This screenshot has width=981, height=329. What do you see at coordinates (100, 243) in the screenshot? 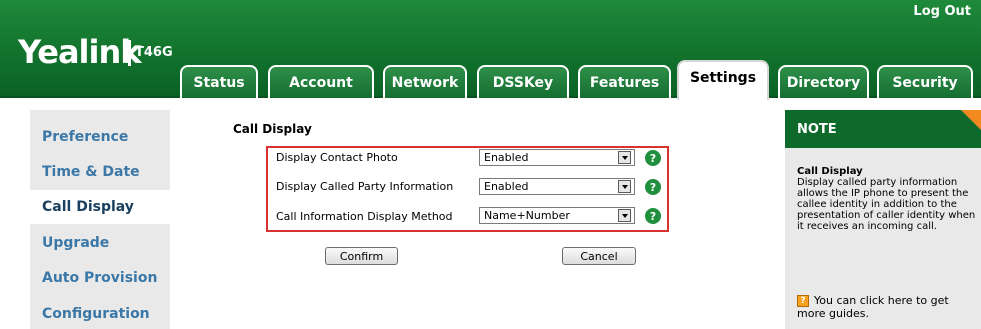
I see `sidebar-item-upgrade: Upgrade` at bounding box center [100, 243].